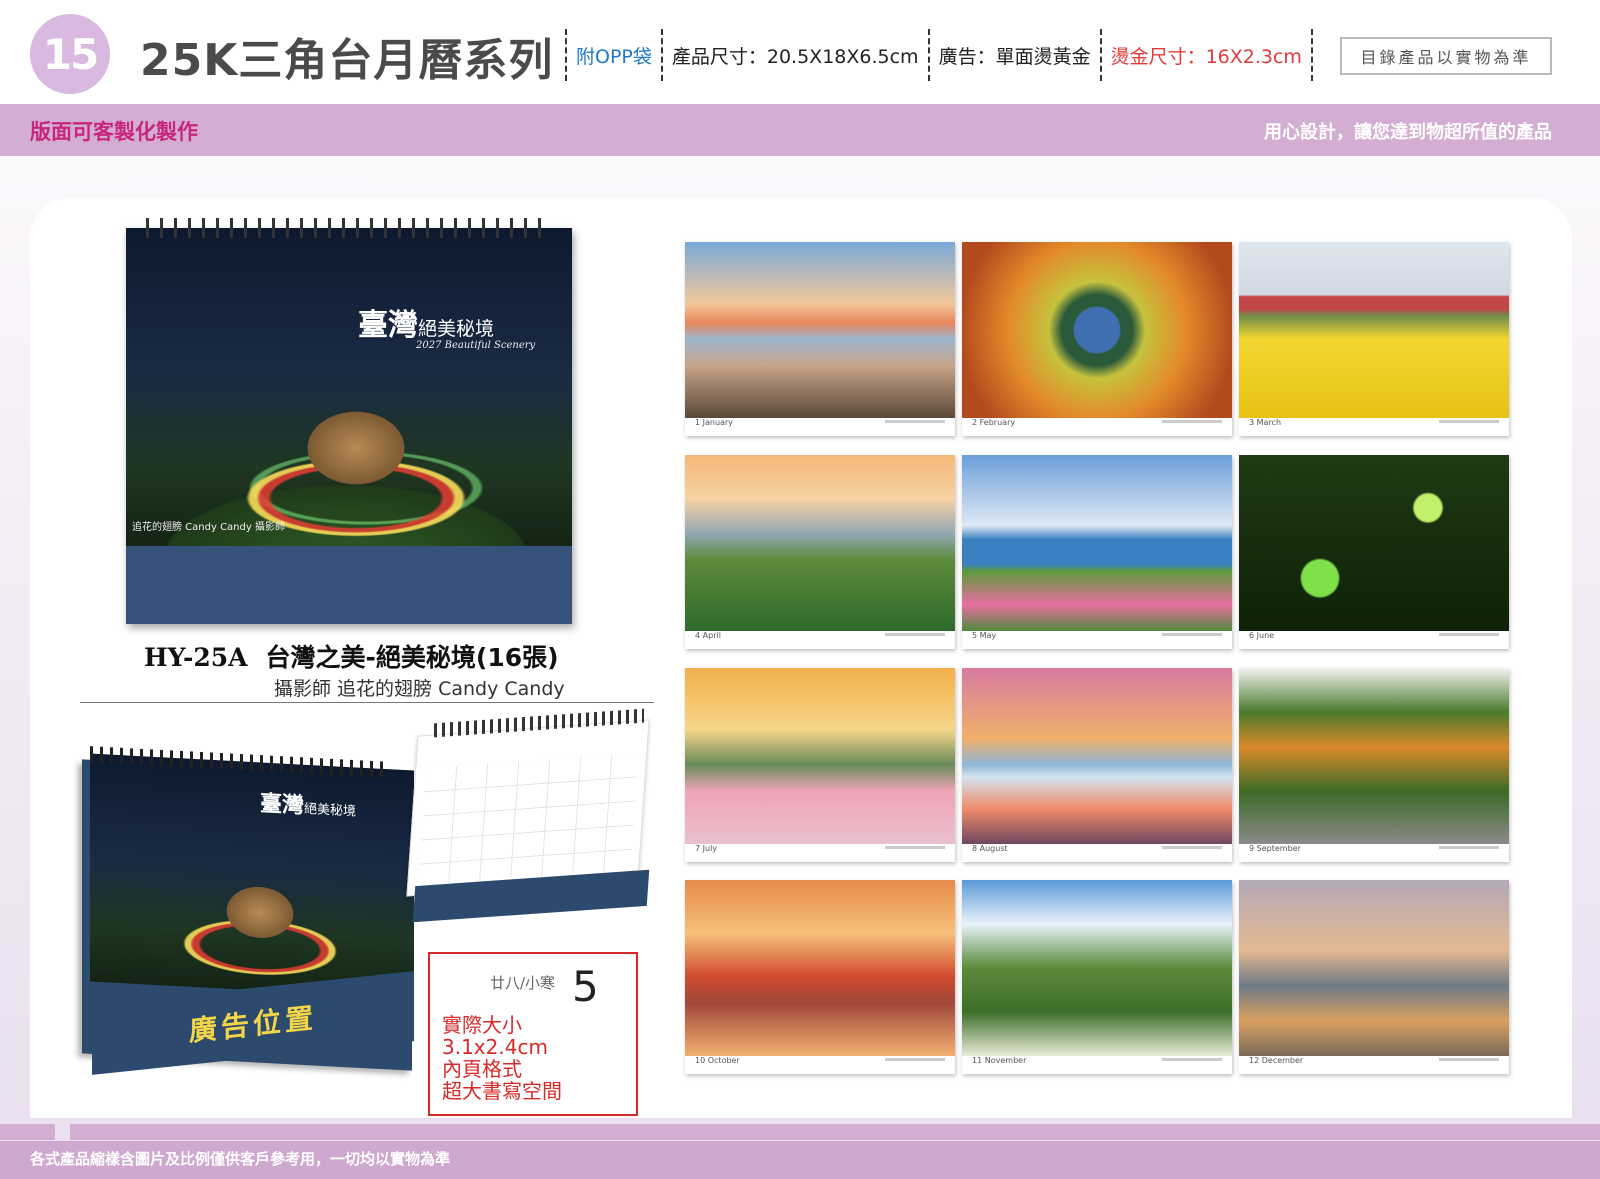 The image size is (1600, 1179). What do you see at coordinates (252, 1024) in the screenshot?
I see `ad-position-label: 廣告位置` at bounding box center [252, 1024].